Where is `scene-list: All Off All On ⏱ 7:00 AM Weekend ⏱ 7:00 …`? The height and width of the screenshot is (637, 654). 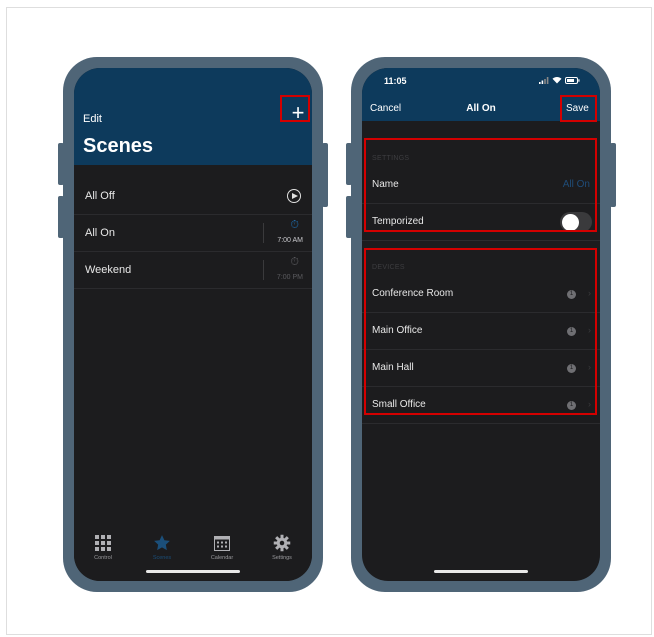 scene-list: All Off All On ⏱ 7:00 AM Weekend ⏱ 7:00 … is located at coordinates (193, 233).